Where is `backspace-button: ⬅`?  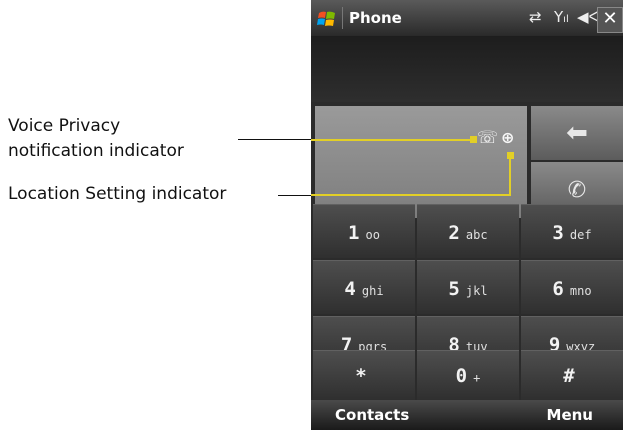
backspace-button: ⬅ is located at coordinates (577, 133).